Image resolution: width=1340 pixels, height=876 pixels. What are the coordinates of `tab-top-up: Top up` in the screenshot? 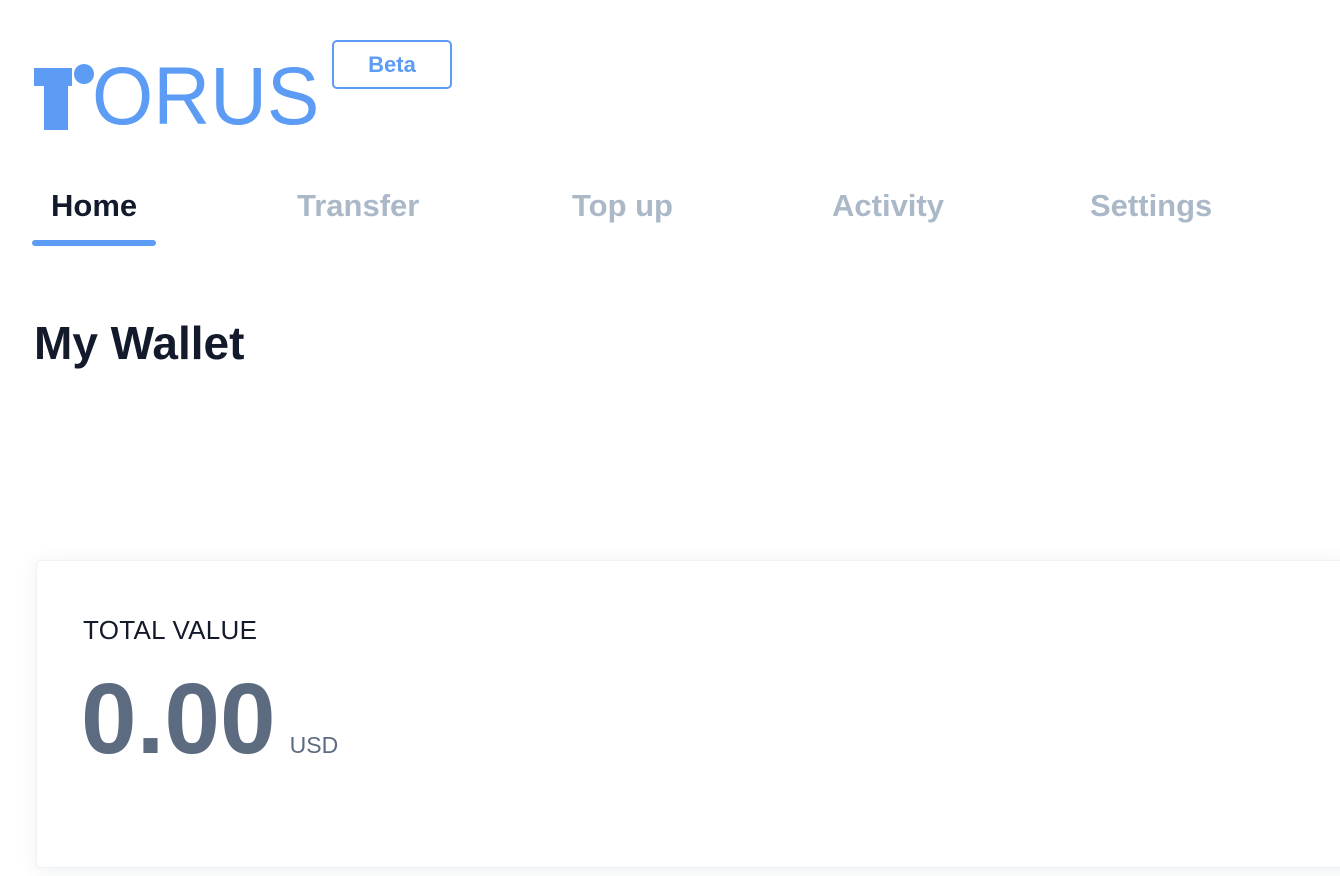 It's located at (622, 206).